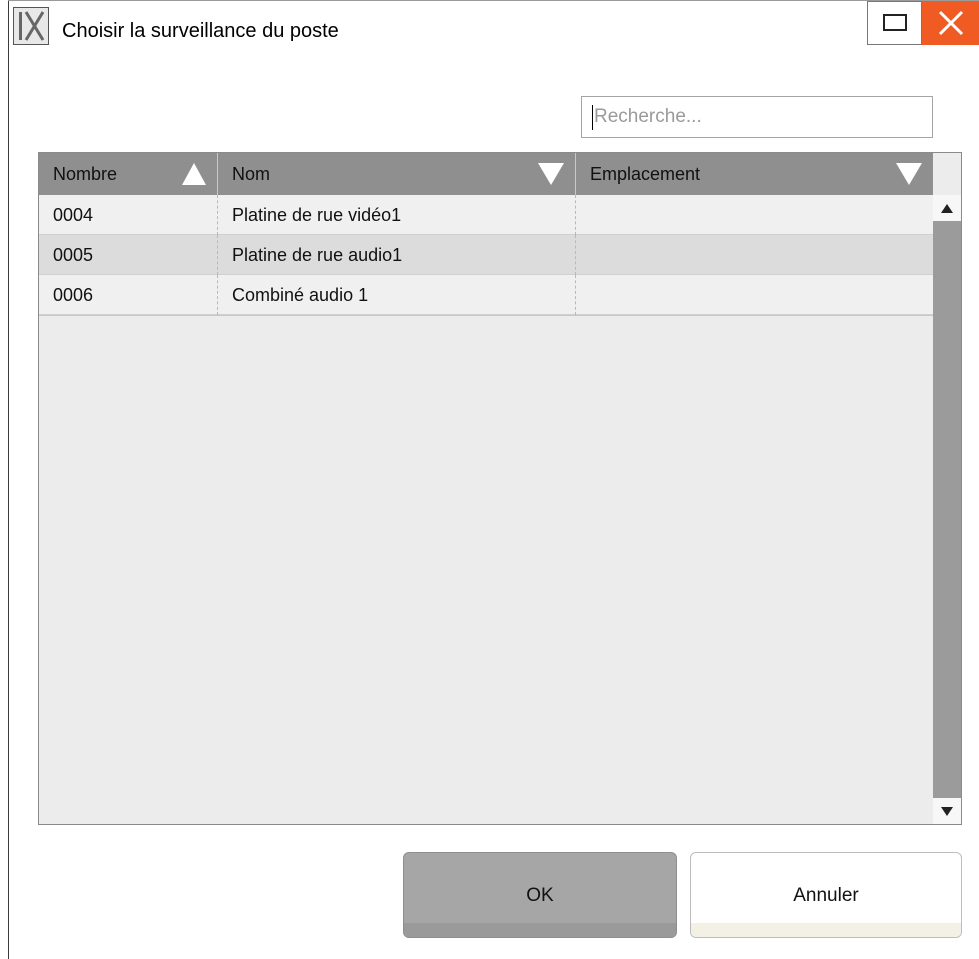  Describe the element at coordinates (200, 31) in the screenshot. I see `window-title: Choisir la surveillance du poste` at that location.